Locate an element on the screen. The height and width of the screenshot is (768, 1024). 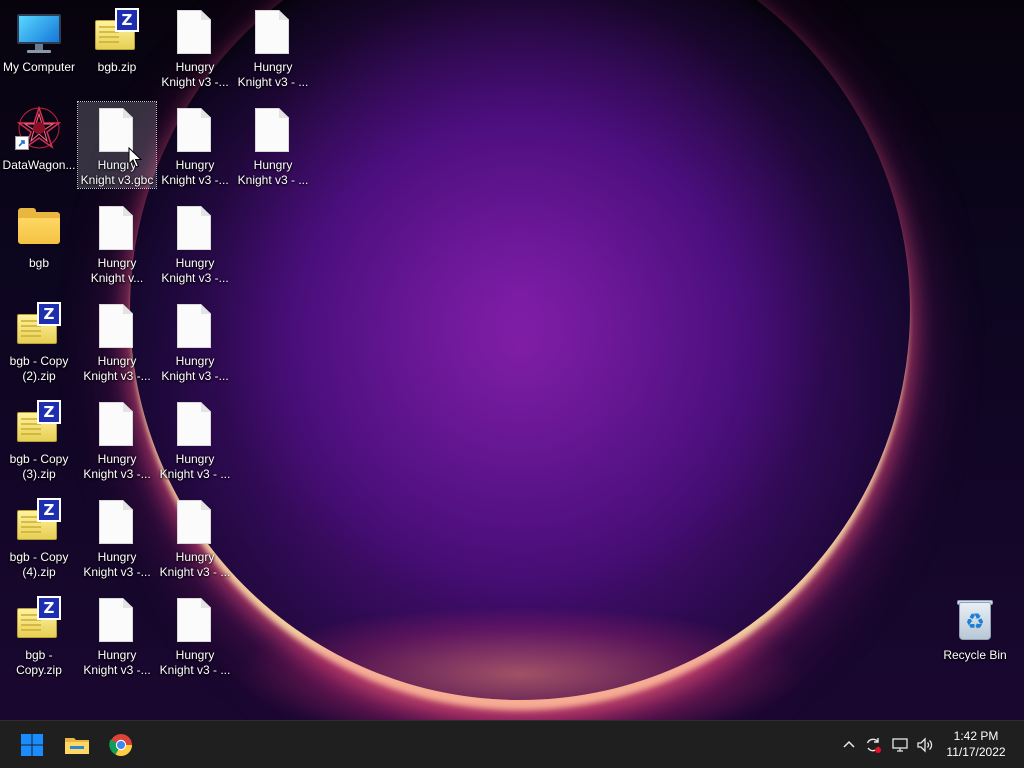
windows-logo-icon is located at coordinates (32, 745).